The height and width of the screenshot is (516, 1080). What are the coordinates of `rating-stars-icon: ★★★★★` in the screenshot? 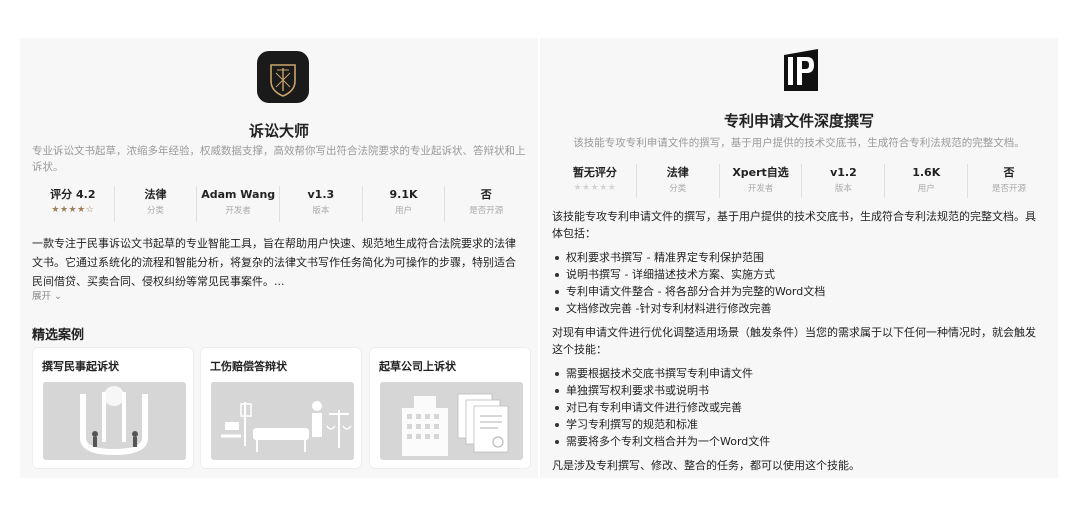 It's located at (595, 188).